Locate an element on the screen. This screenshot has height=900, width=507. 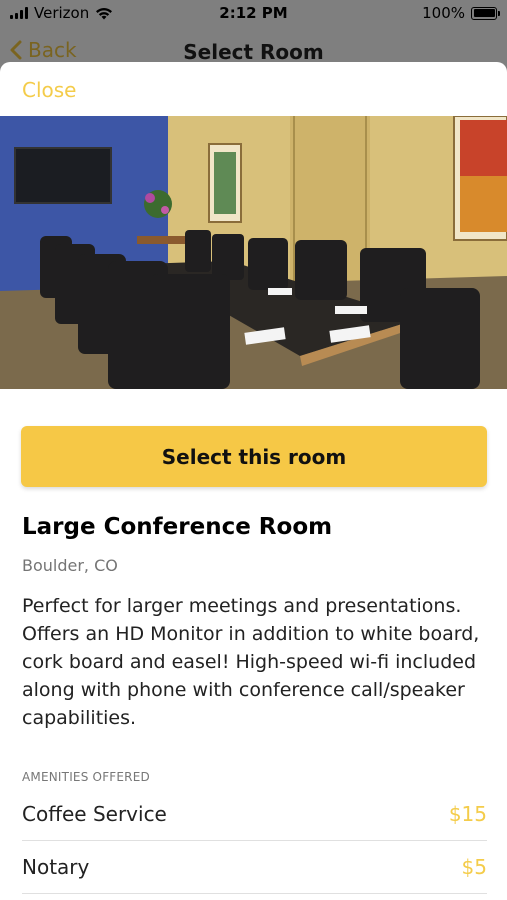
amenities-header: AMENITIES OFFERED is located at coordinates (86, 777).